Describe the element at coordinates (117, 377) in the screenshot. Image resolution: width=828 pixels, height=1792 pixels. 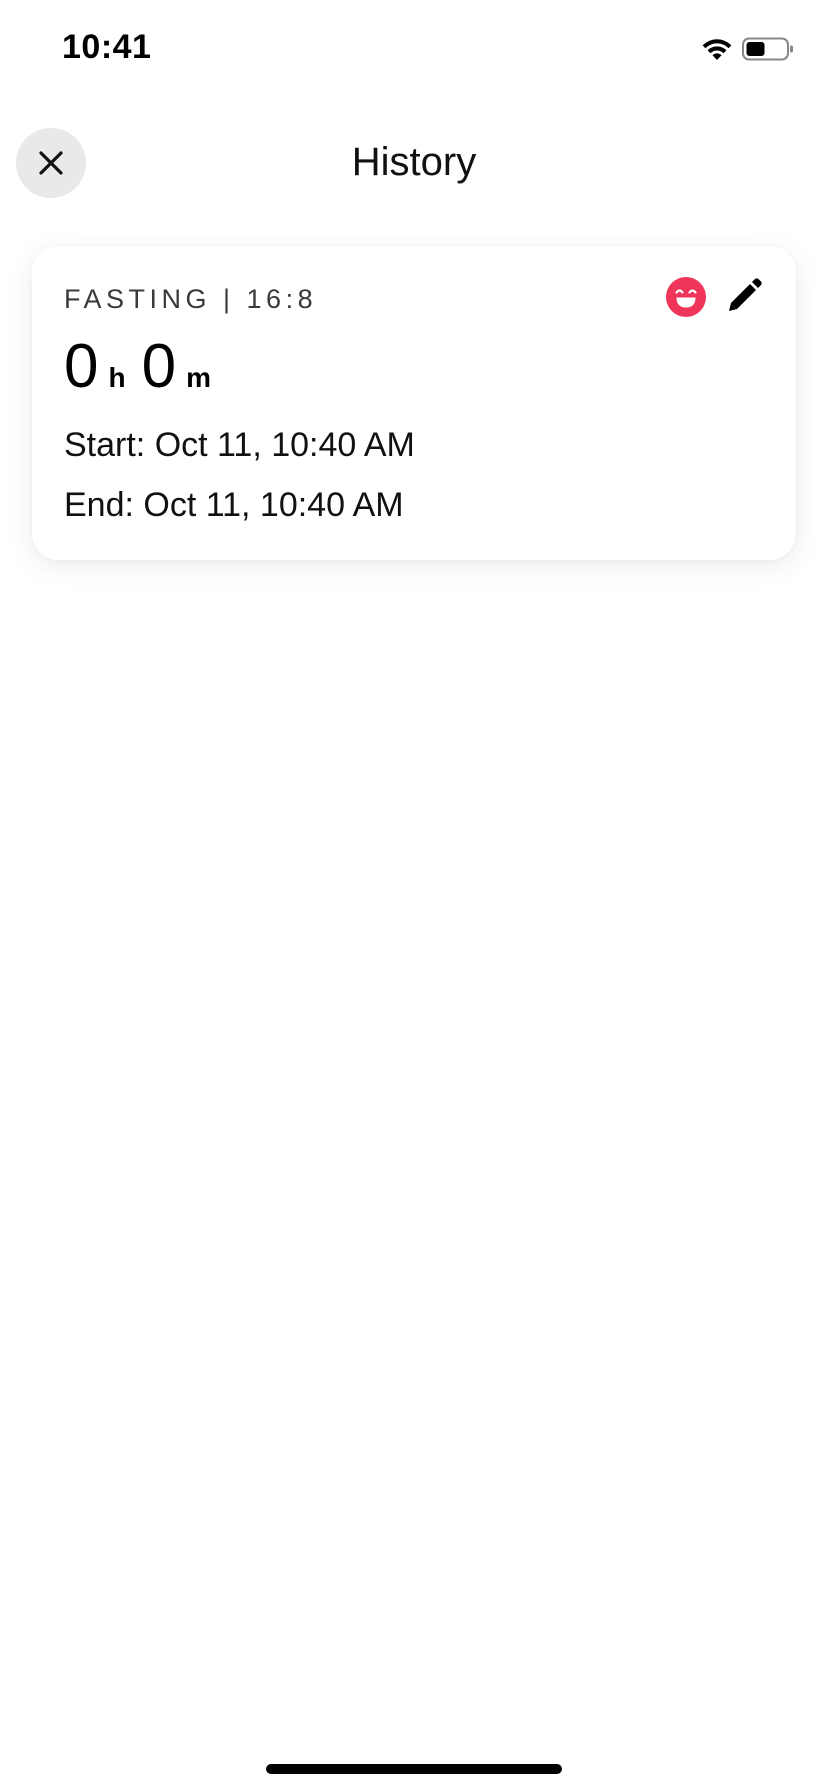
I see `duration-hours-unit: h` at that location.